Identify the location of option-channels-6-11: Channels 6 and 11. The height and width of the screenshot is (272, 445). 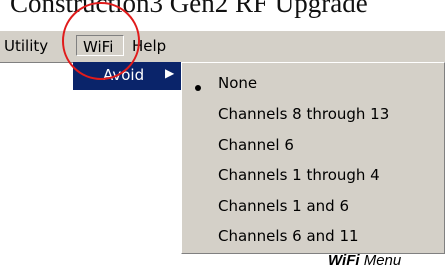
(288, 236).